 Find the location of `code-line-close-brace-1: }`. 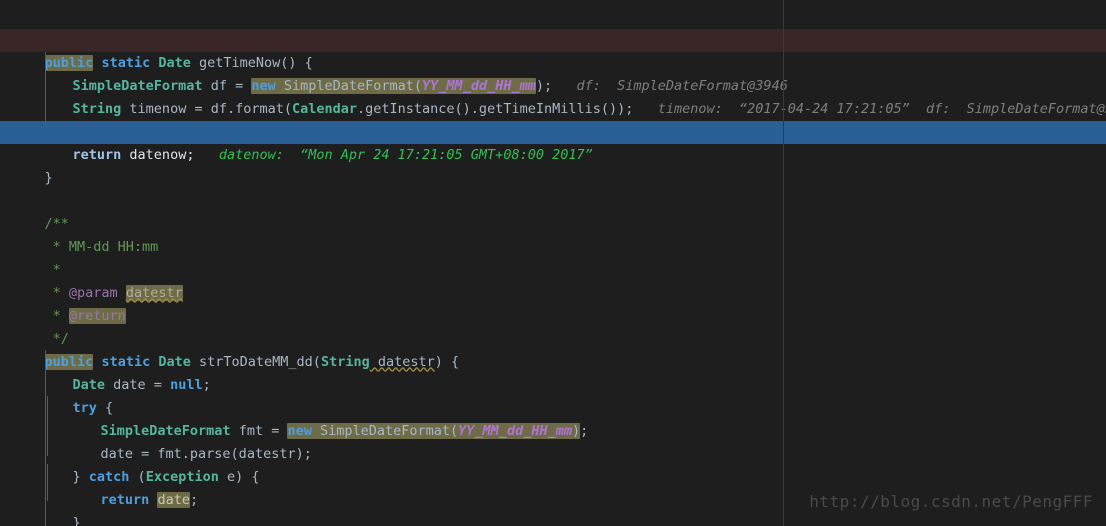

code-line-close-brace-1: } is located at coordinates (553, 165).